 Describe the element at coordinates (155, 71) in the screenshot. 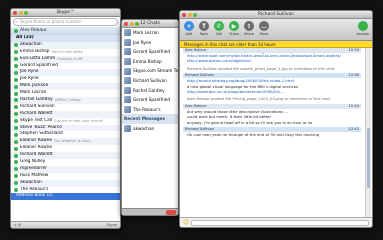

I see `chat-name: Skype.com Stream Team` at that location.